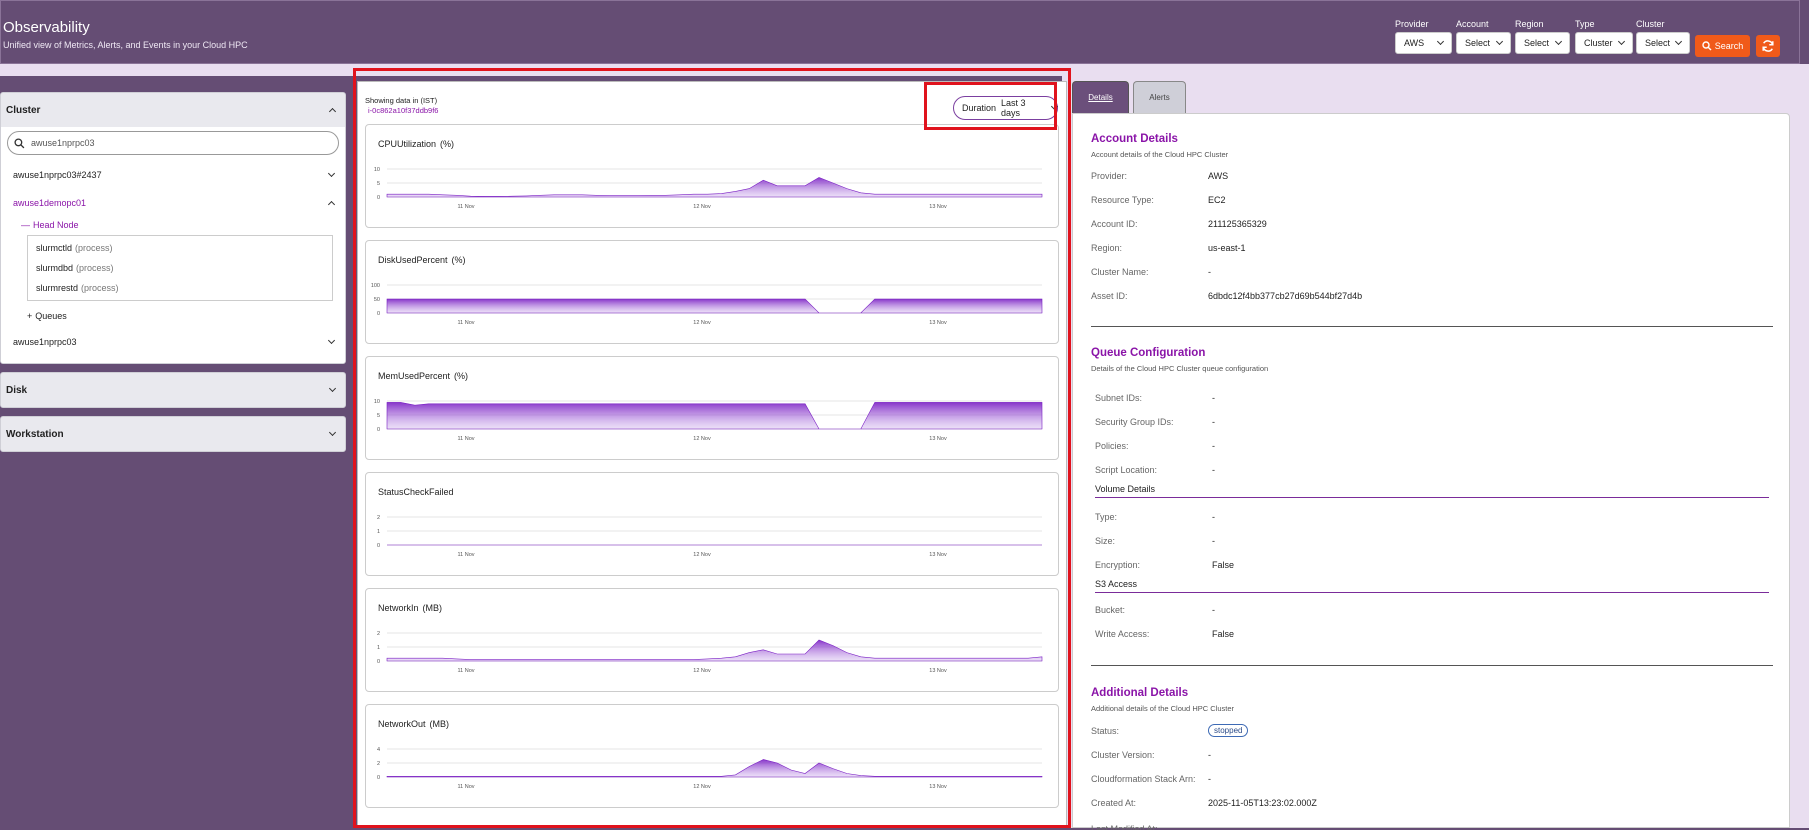  Describe the element at coordinates (1105, 541) in the screenshot. I see `detail-key: Size:` at that location.